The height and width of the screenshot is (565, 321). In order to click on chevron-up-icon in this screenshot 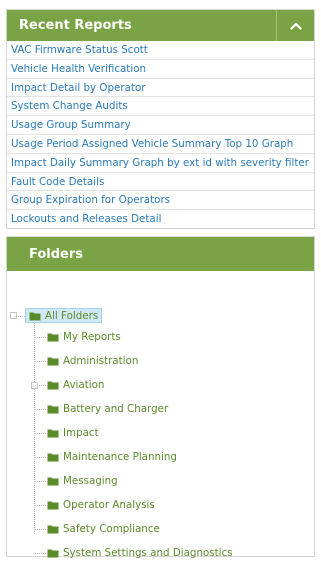, I will do `click(295, 26)`.